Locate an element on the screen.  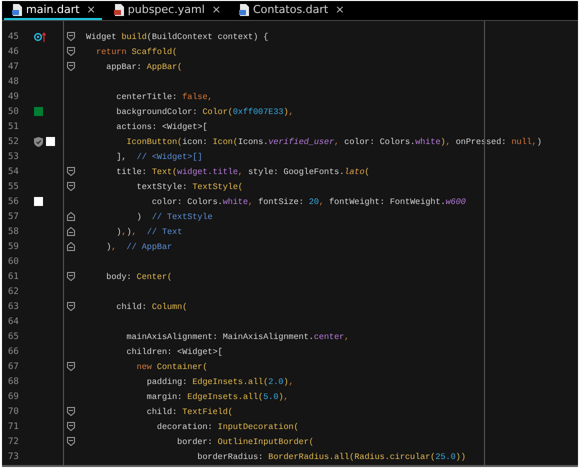
code-line: ) // TextStyle is located at coordinates (174, 217).